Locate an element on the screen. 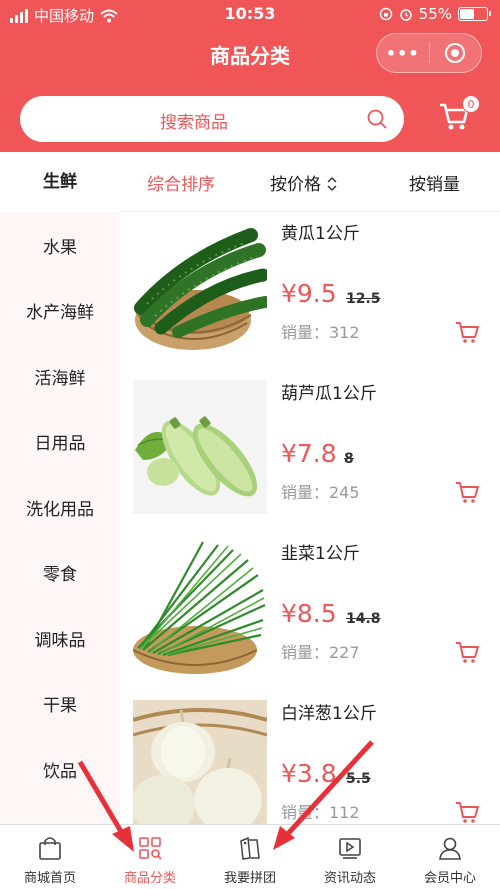  product-name: 白洋葱1公斤 is located at coordinates (329, 714).